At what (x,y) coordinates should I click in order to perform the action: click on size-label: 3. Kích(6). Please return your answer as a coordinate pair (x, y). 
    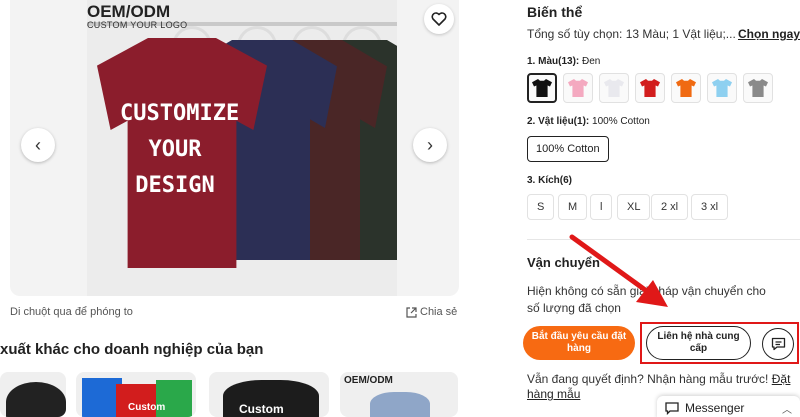
    Looking at the image, I should click on (549, 180).